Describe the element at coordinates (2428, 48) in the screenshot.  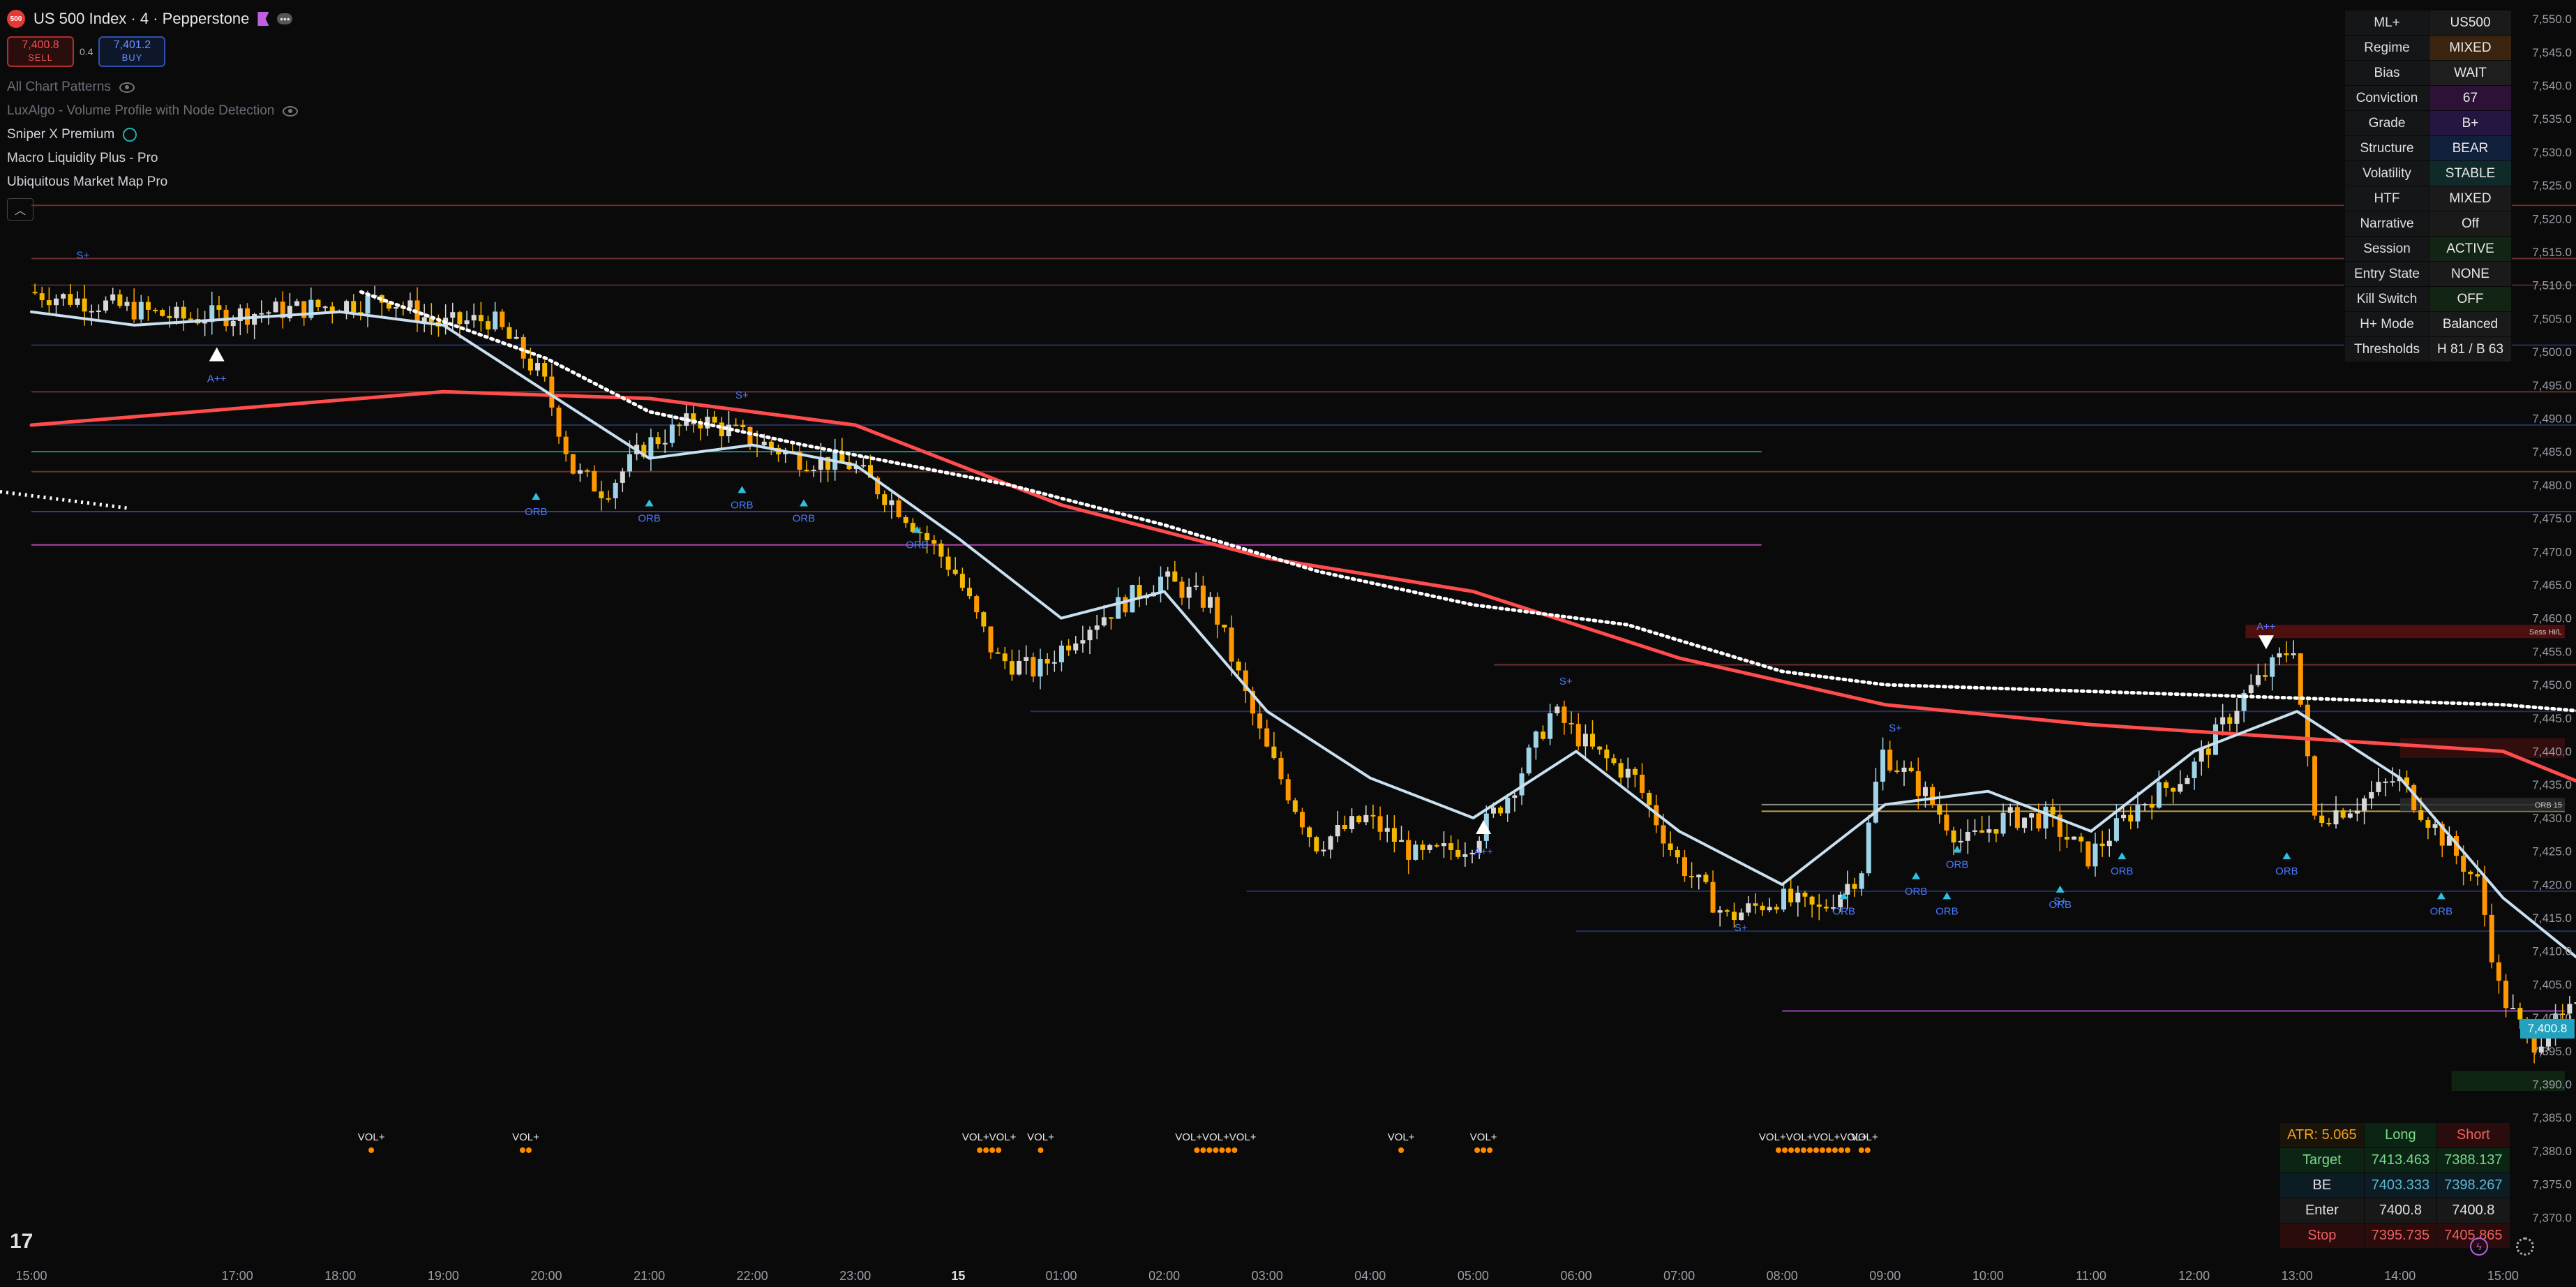
I see `ml-row: Regime MIXED` at that location.